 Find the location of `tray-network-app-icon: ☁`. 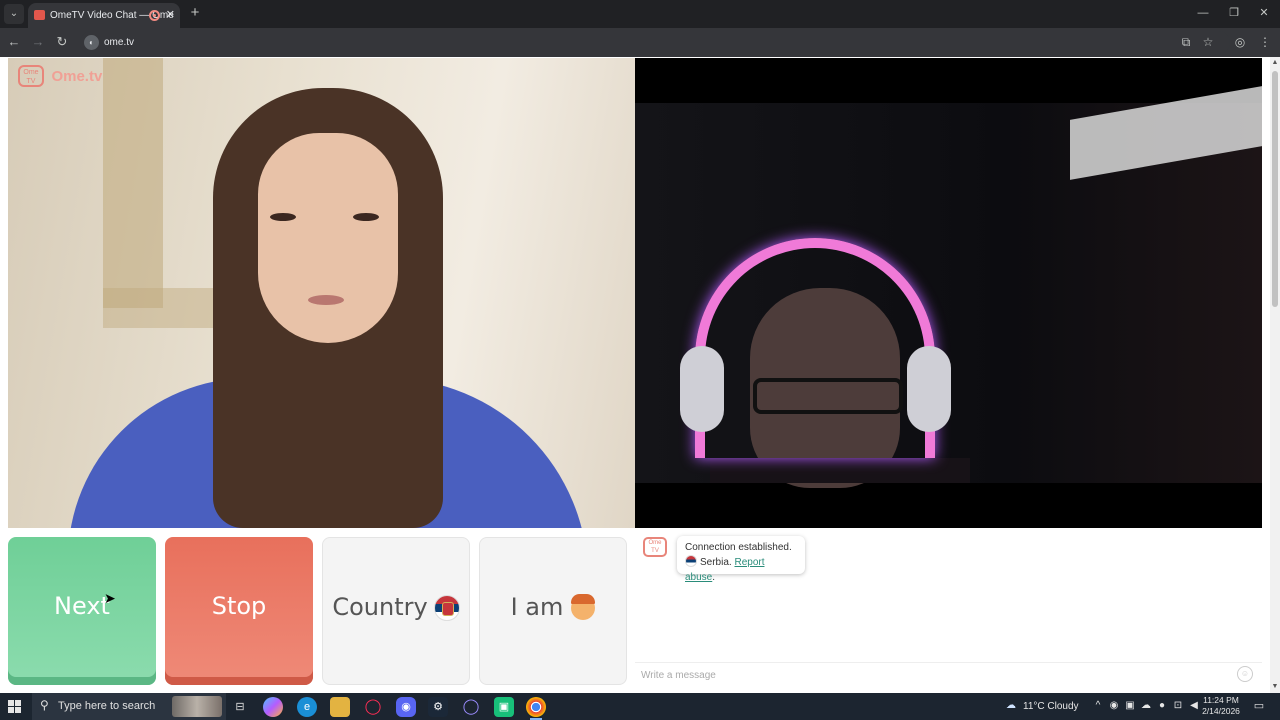

tray-network-app-icon: ☁ is located at coordinates (1146, 706).